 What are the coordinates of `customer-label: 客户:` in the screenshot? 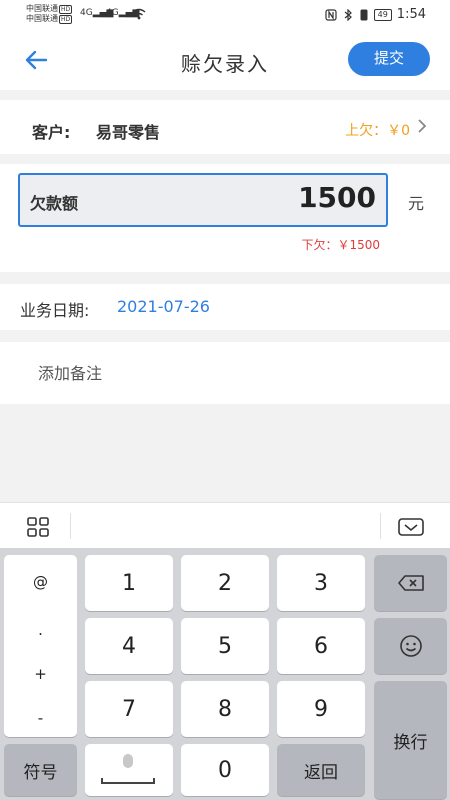 It's located at (51, 132).